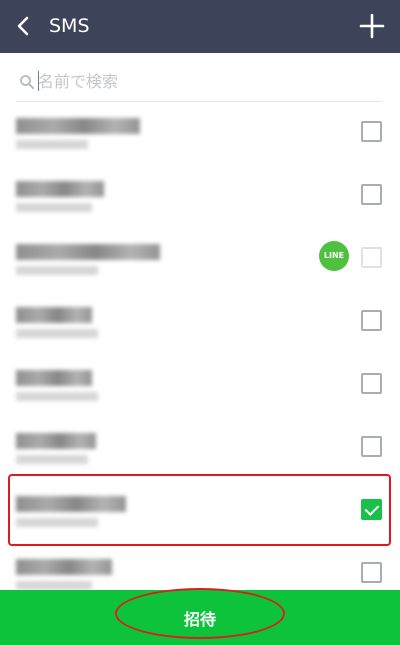 This screenshot has width=400, height=645. I want to click on search-input, so click(203, 81).